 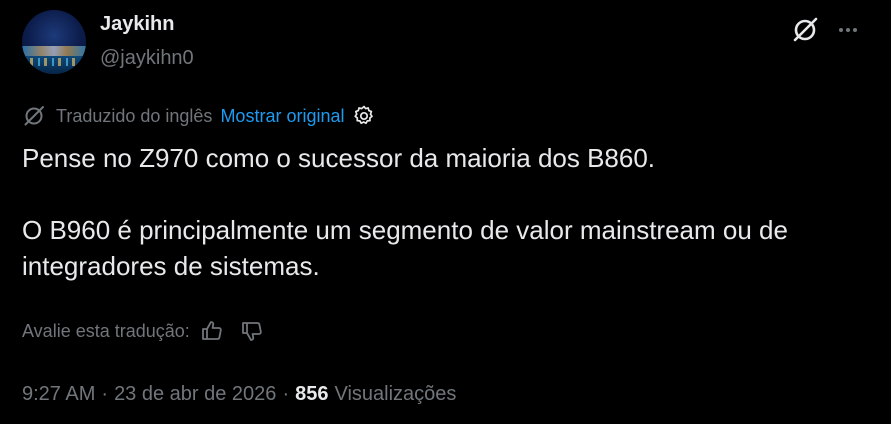 I want to click on grok-button, so click(x=805, y=30).